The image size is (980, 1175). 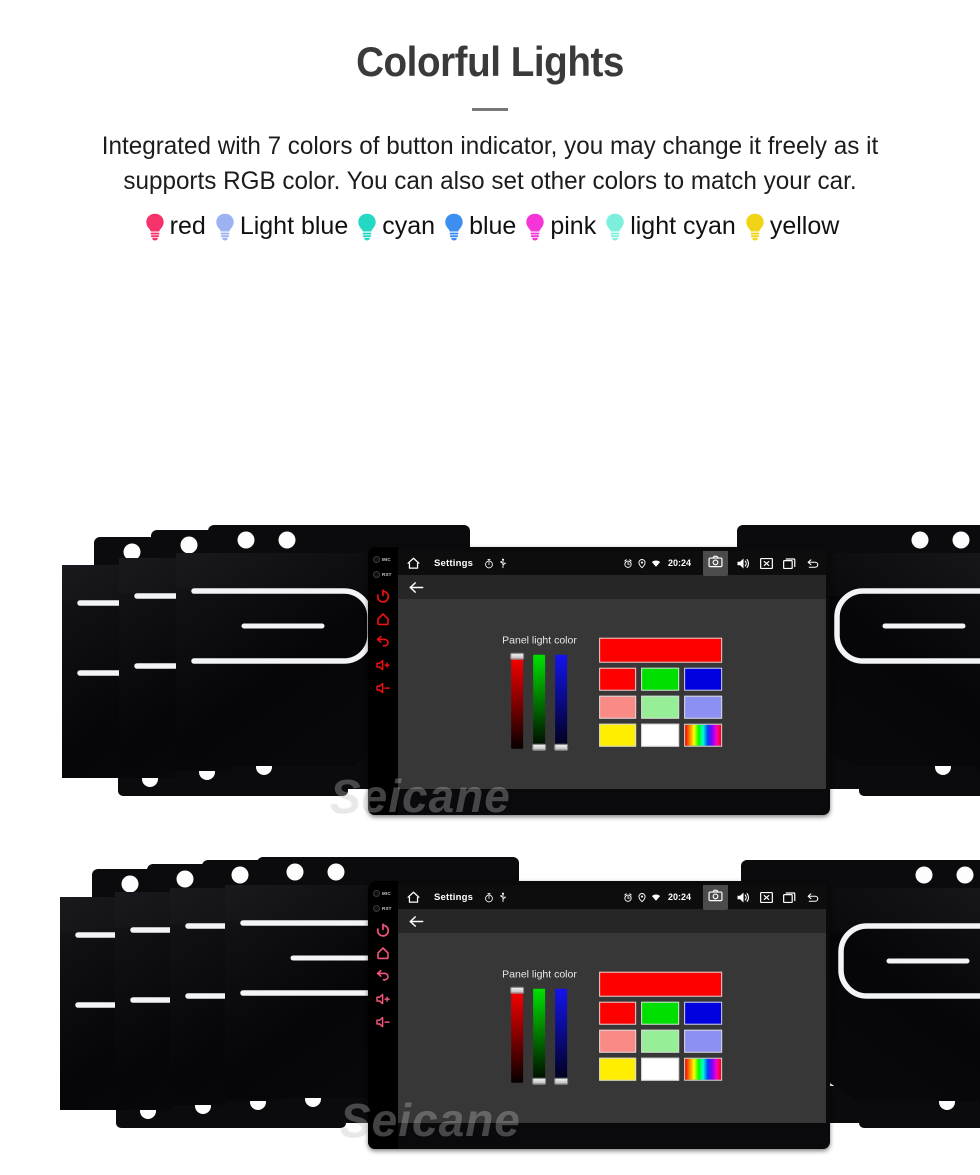 I want to click on reset-port: RST, so click(x=383, y=908).